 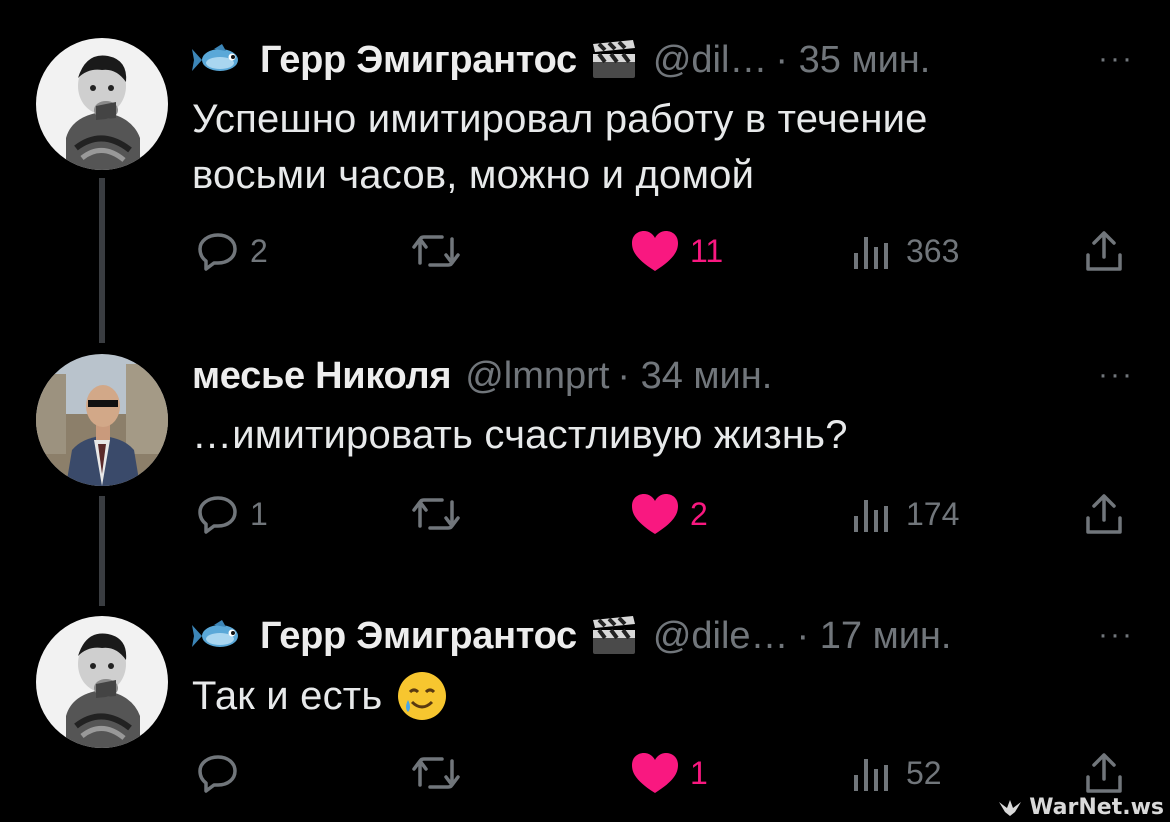 What do you see at coordinates (924, 772) in the screenshot?
I see `view-count: 52` at bounding box center [924, 772].